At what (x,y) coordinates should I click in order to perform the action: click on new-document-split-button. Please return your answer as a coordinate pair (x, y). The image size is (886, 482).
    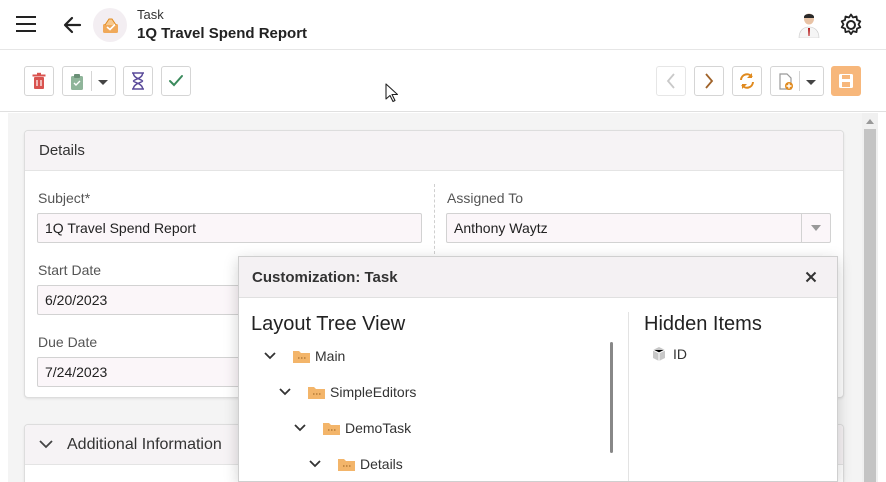
    Looking at the image, I should click on (797, 81).